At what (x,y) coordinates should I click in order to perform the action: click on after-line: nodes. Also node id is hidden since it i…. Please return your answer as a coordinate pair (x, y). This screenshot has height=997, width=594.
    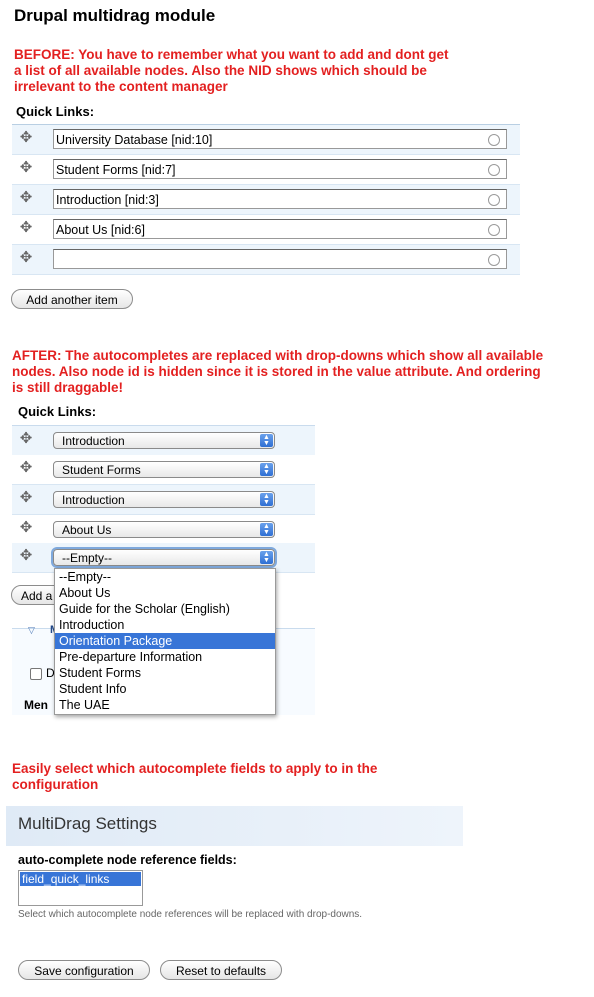
    Looking at the image, I should click on (276, 371).